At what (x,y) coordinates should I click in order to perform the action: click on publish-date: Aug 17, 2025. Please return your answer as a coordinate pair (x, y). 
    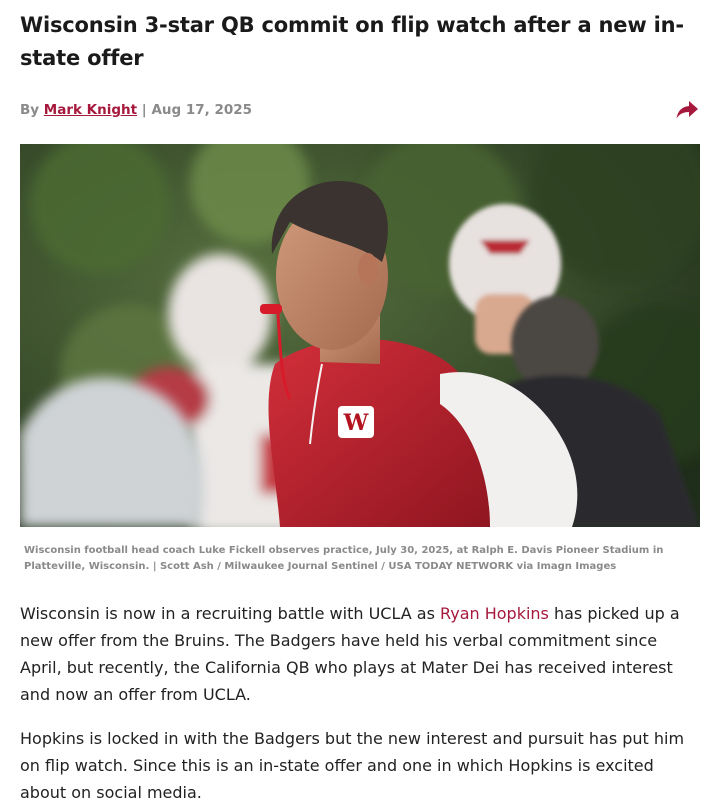
    Looking at the image, I should click on (202, 110).